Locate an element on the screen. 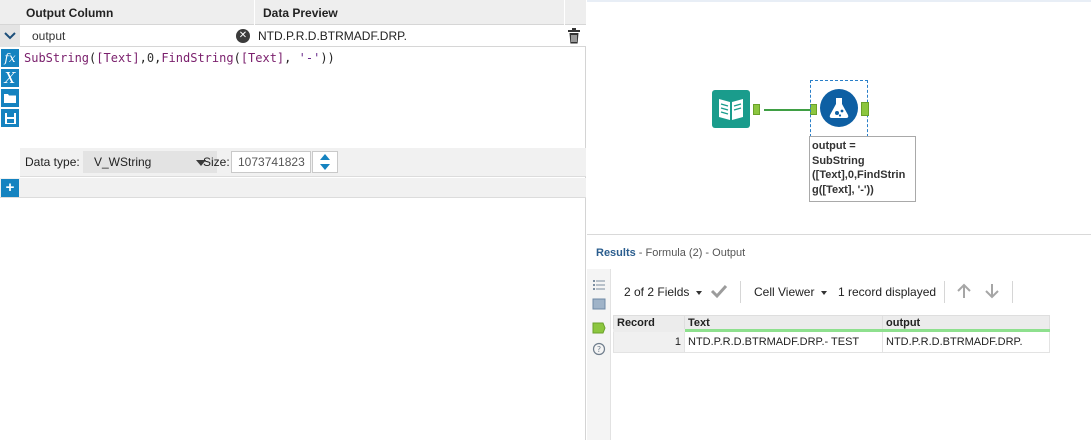 The width and height of the screenshot is (1091, 440). column-header-text: Text is located at coordinates (783, 323).